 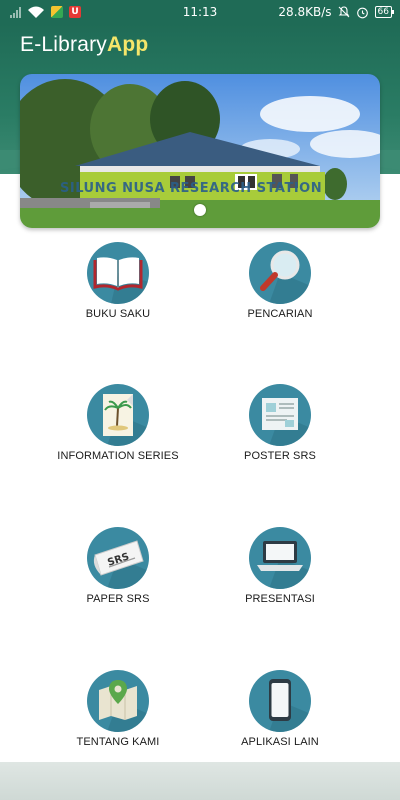 I want to click on menu-aplikasi-lain: APLIKASI LAIN, so click(x=280, y=709).